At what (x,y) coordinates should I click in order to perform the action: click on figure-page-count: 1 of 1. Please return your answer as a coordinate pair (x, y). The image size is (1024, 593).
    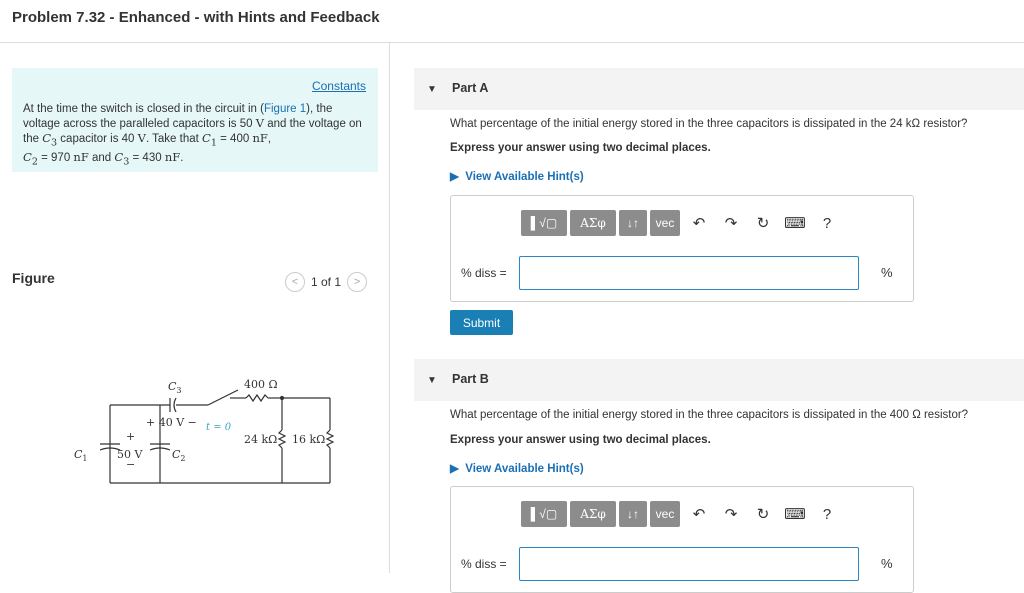
    Looking at the image, I should click on (326, 282).